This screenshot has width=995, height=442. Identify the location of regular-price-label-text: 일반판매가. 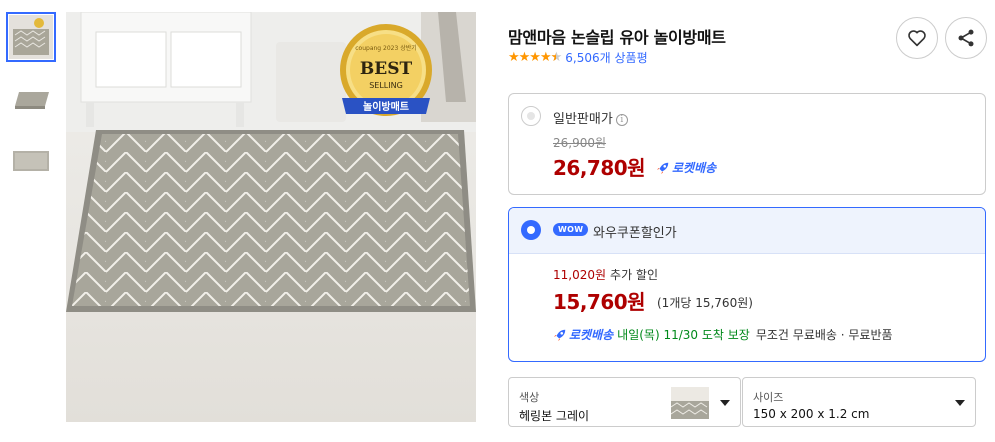
(583, 119).